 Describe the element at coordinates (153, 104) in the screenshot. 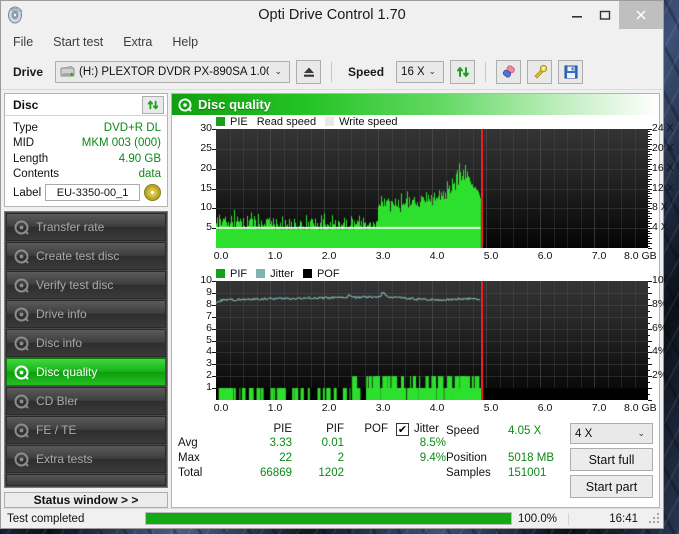

I see `disc-refresh-button` at that location.